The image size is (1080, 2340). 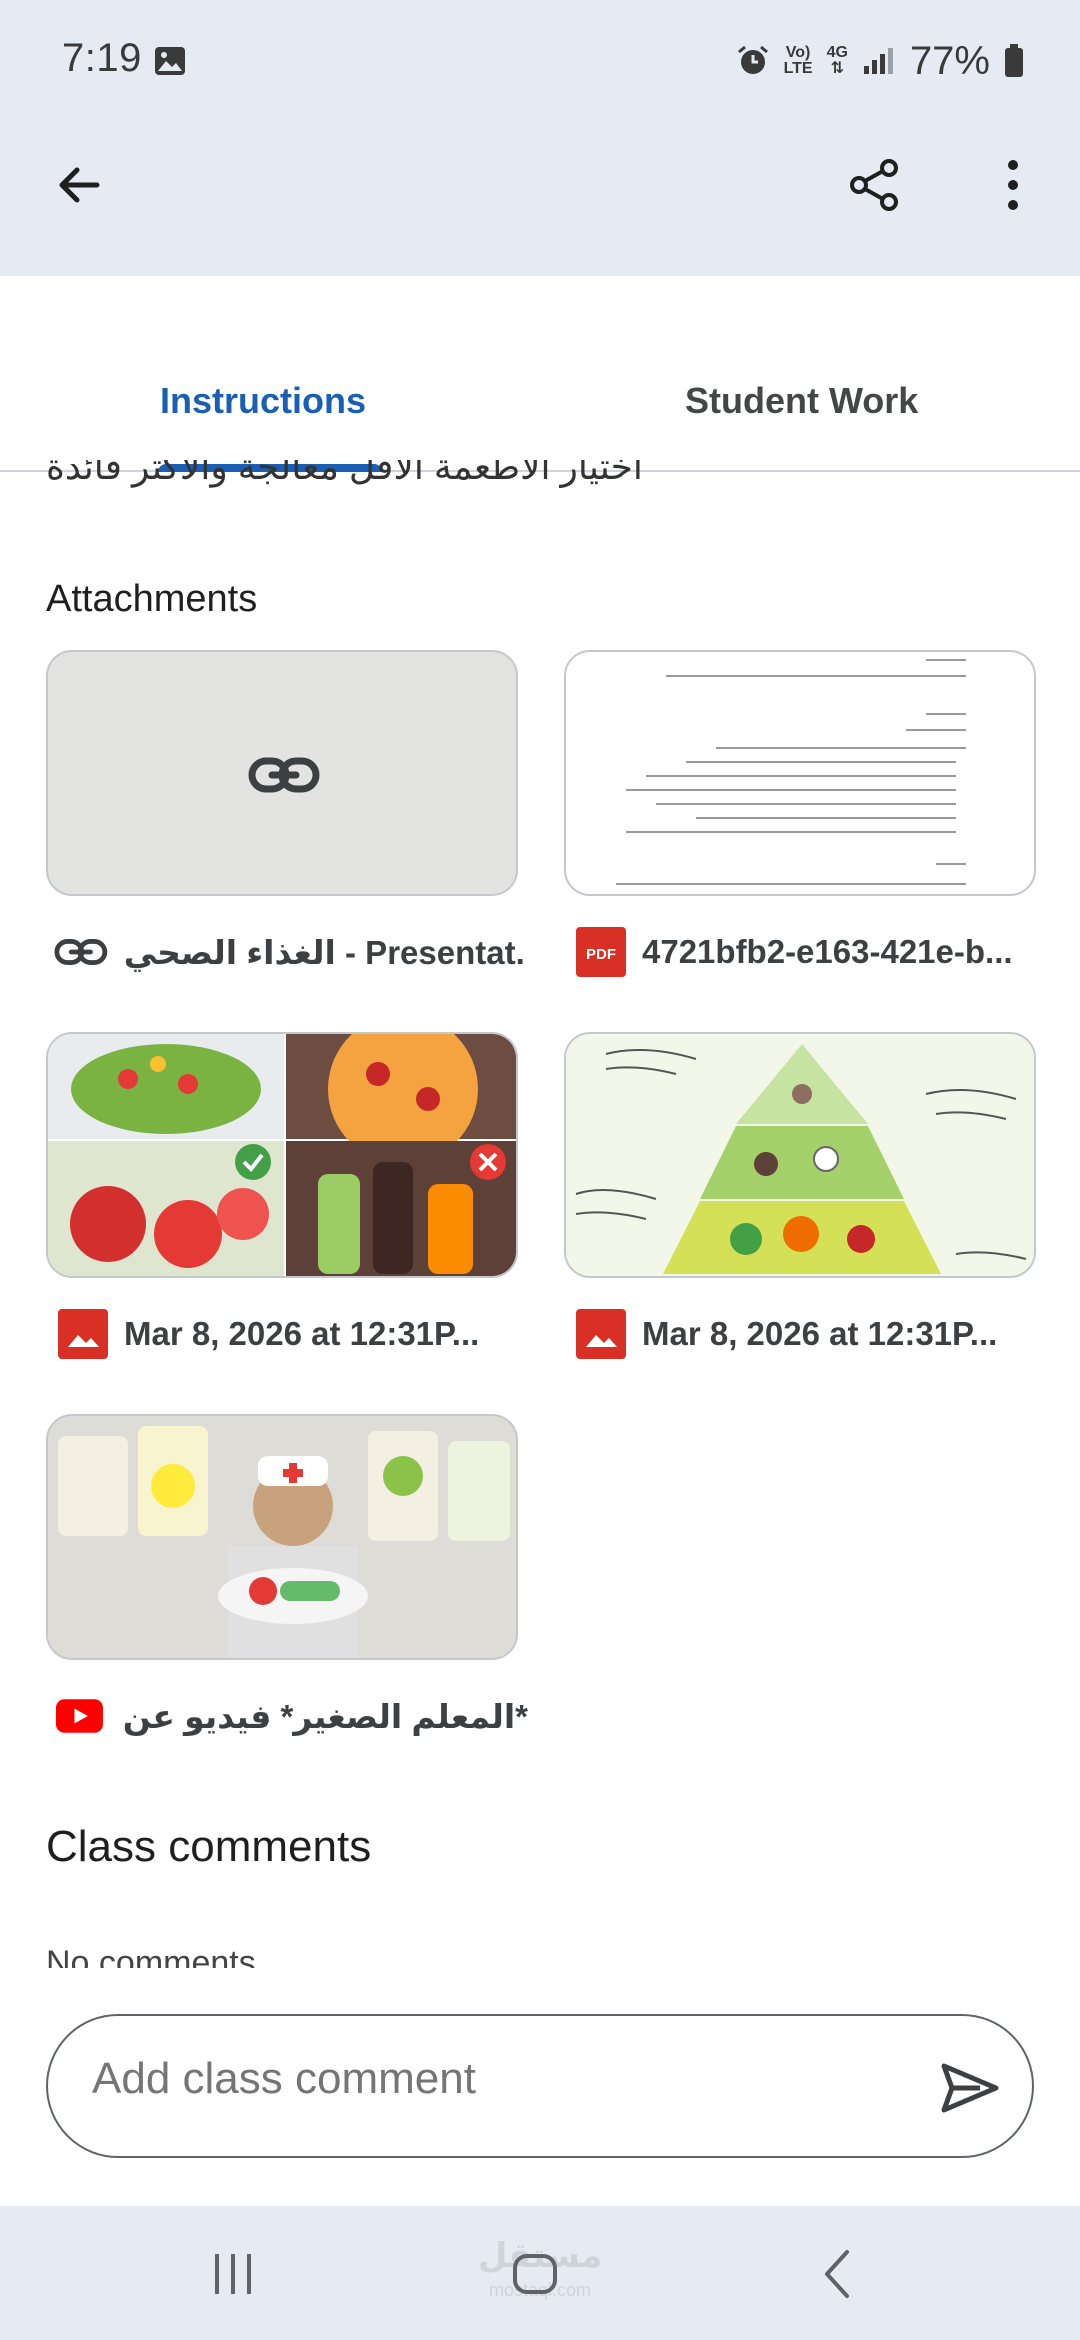 What do you see at coordinates (151, 1958) in the screenshot?
I see `no-comments-text: No comments` at bounding box center [151, 1958].